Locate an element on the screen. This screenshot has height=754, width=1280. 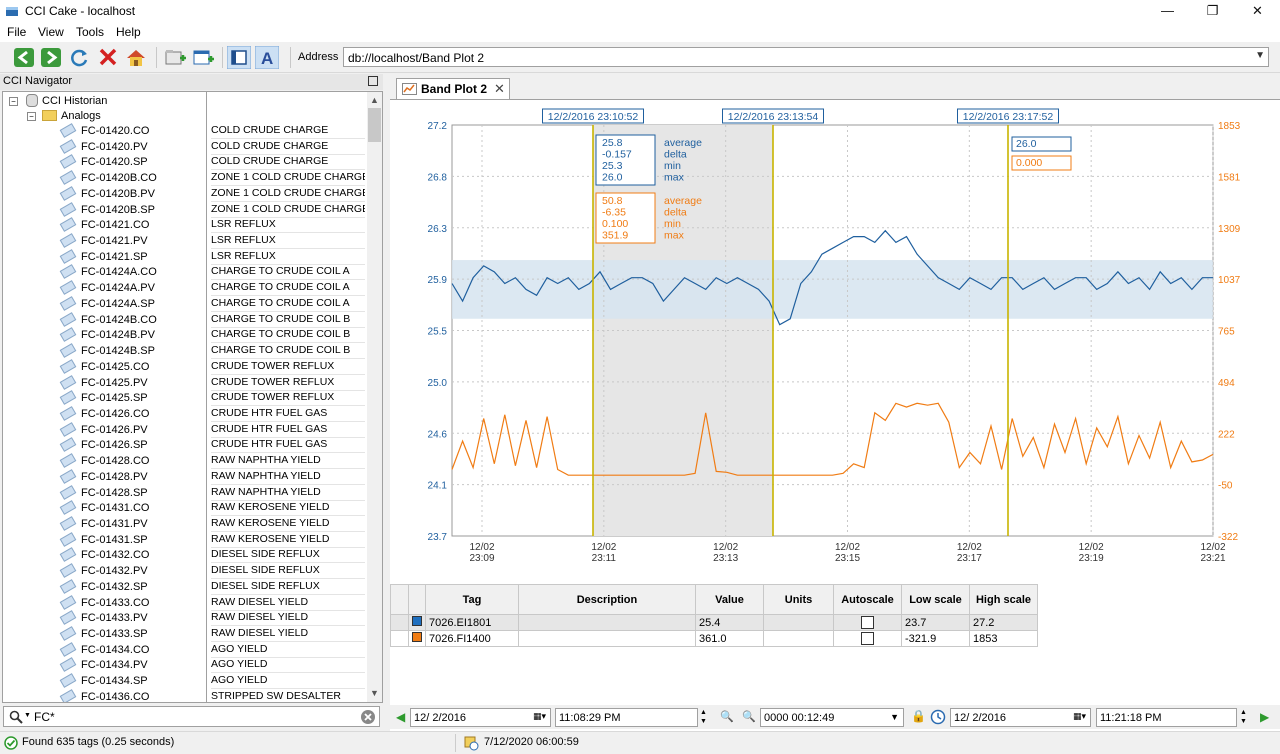
tag-list-item: FC-01421.CO is located at coordinates (104, 226).